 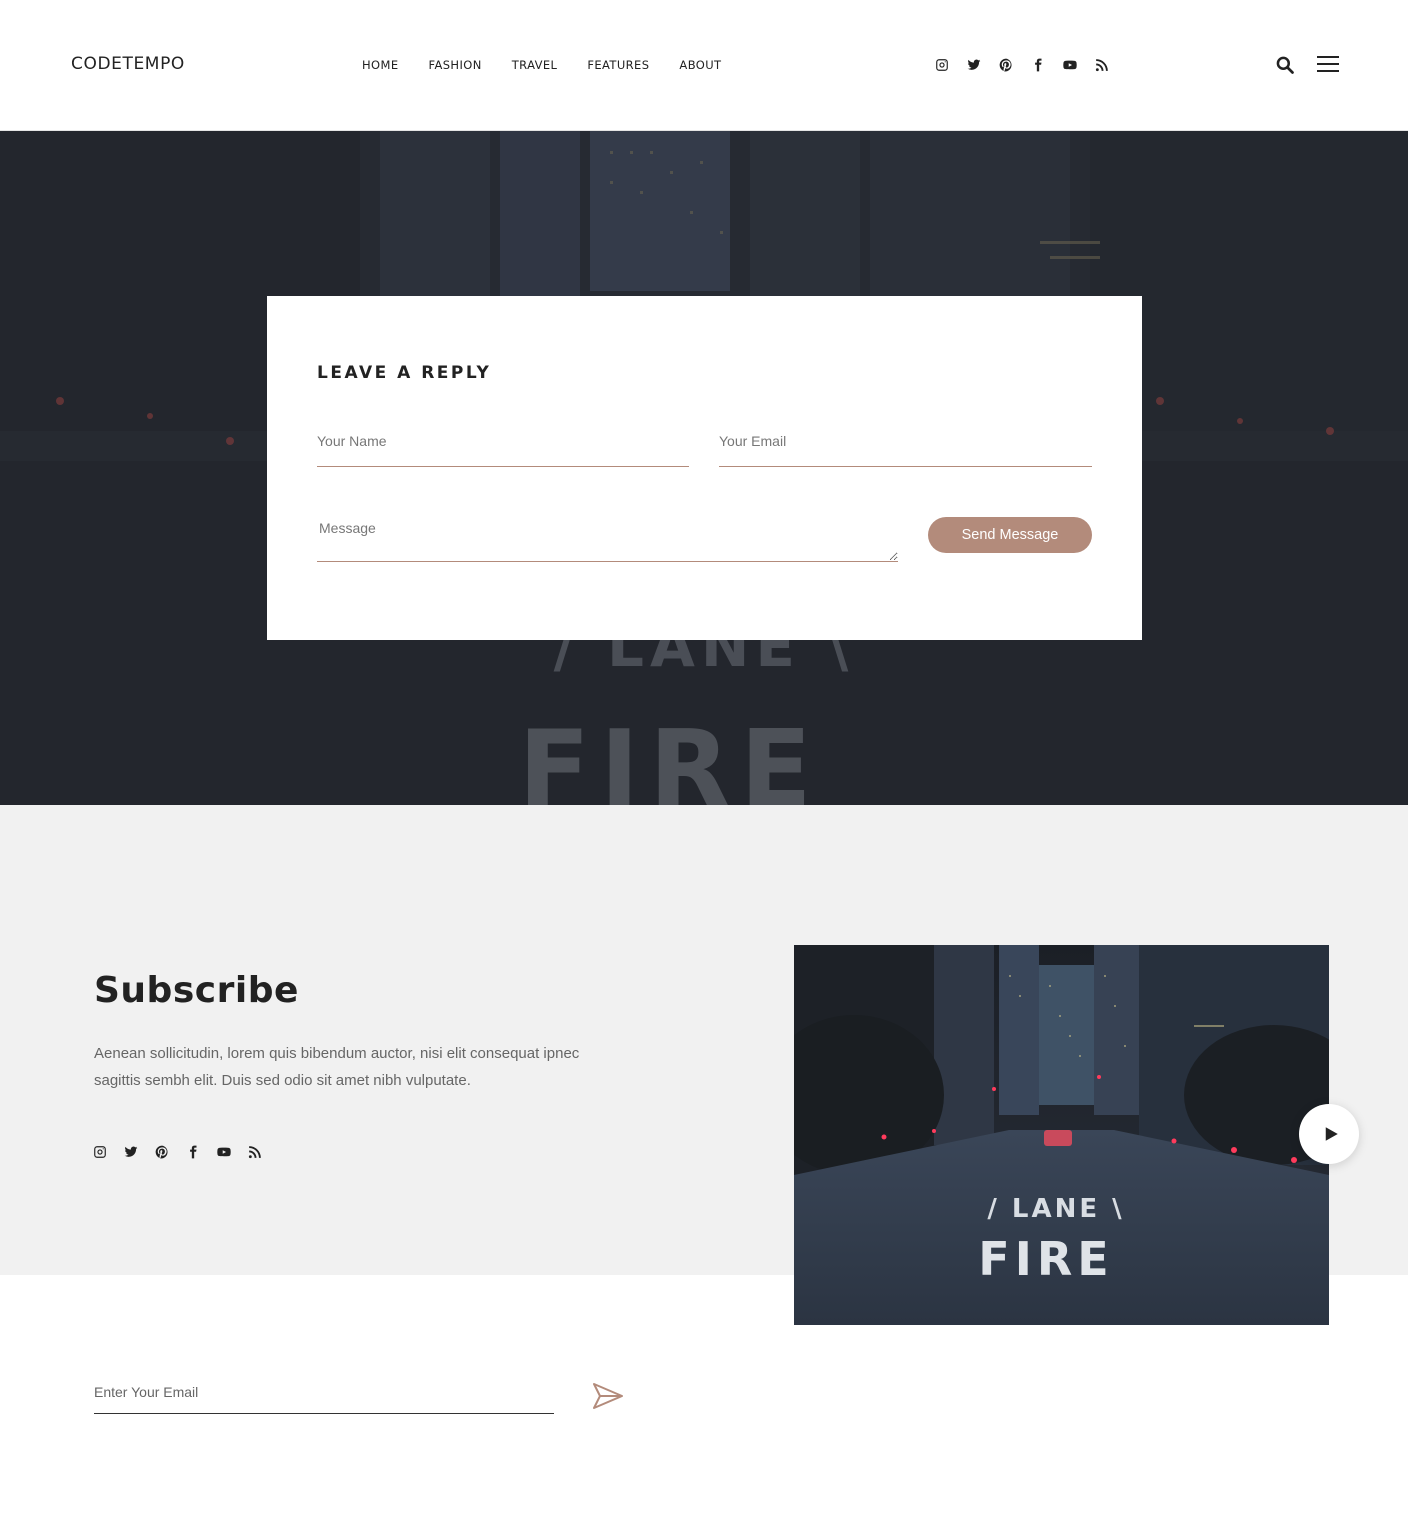 I want to click on reply-title: LEAVE A REPLY, so click(x=404, y=373).